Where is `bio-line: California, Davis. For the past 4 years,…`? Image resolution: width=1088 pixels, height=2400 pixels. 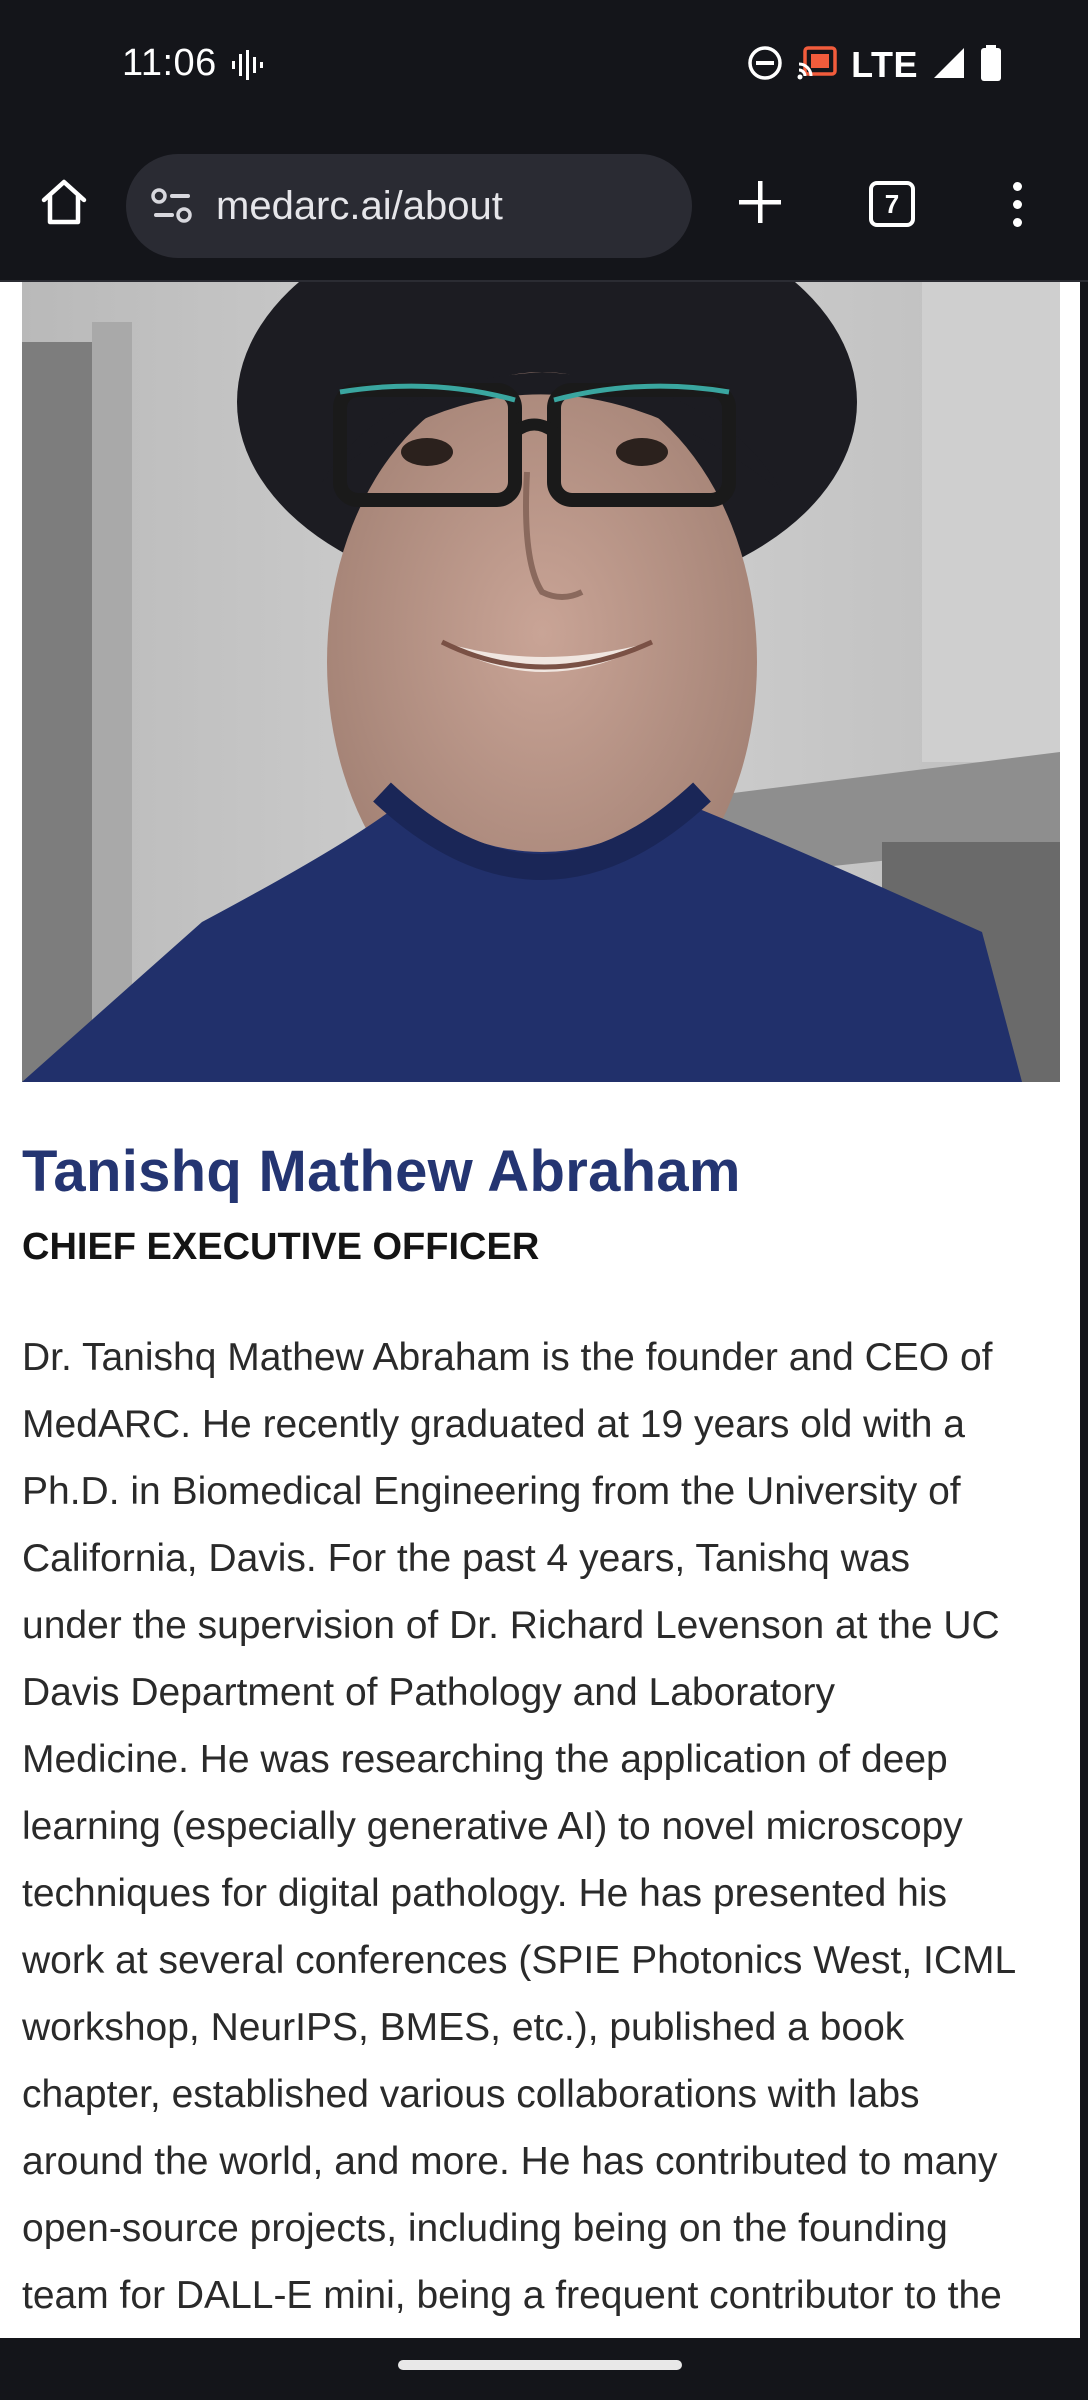
bio-line: California, Davis. For the past 4 years,… is located at coordinates (466, 1558).